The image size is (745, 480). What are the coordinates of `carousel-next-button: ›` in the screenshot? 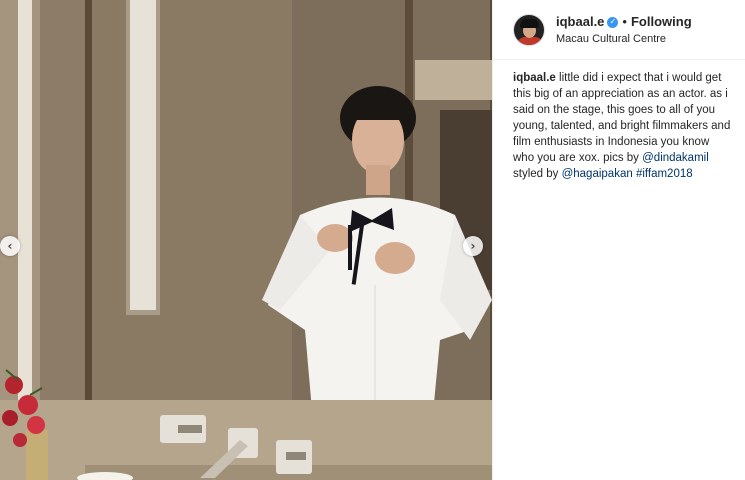 It's located at (473, 246).